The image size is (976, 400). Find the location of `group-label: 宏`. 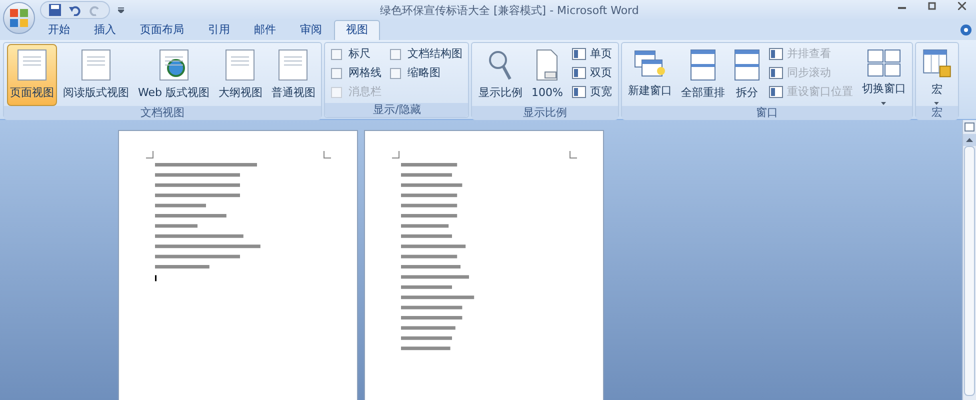

group-label: 宏 is located at coordinates (937, 113).